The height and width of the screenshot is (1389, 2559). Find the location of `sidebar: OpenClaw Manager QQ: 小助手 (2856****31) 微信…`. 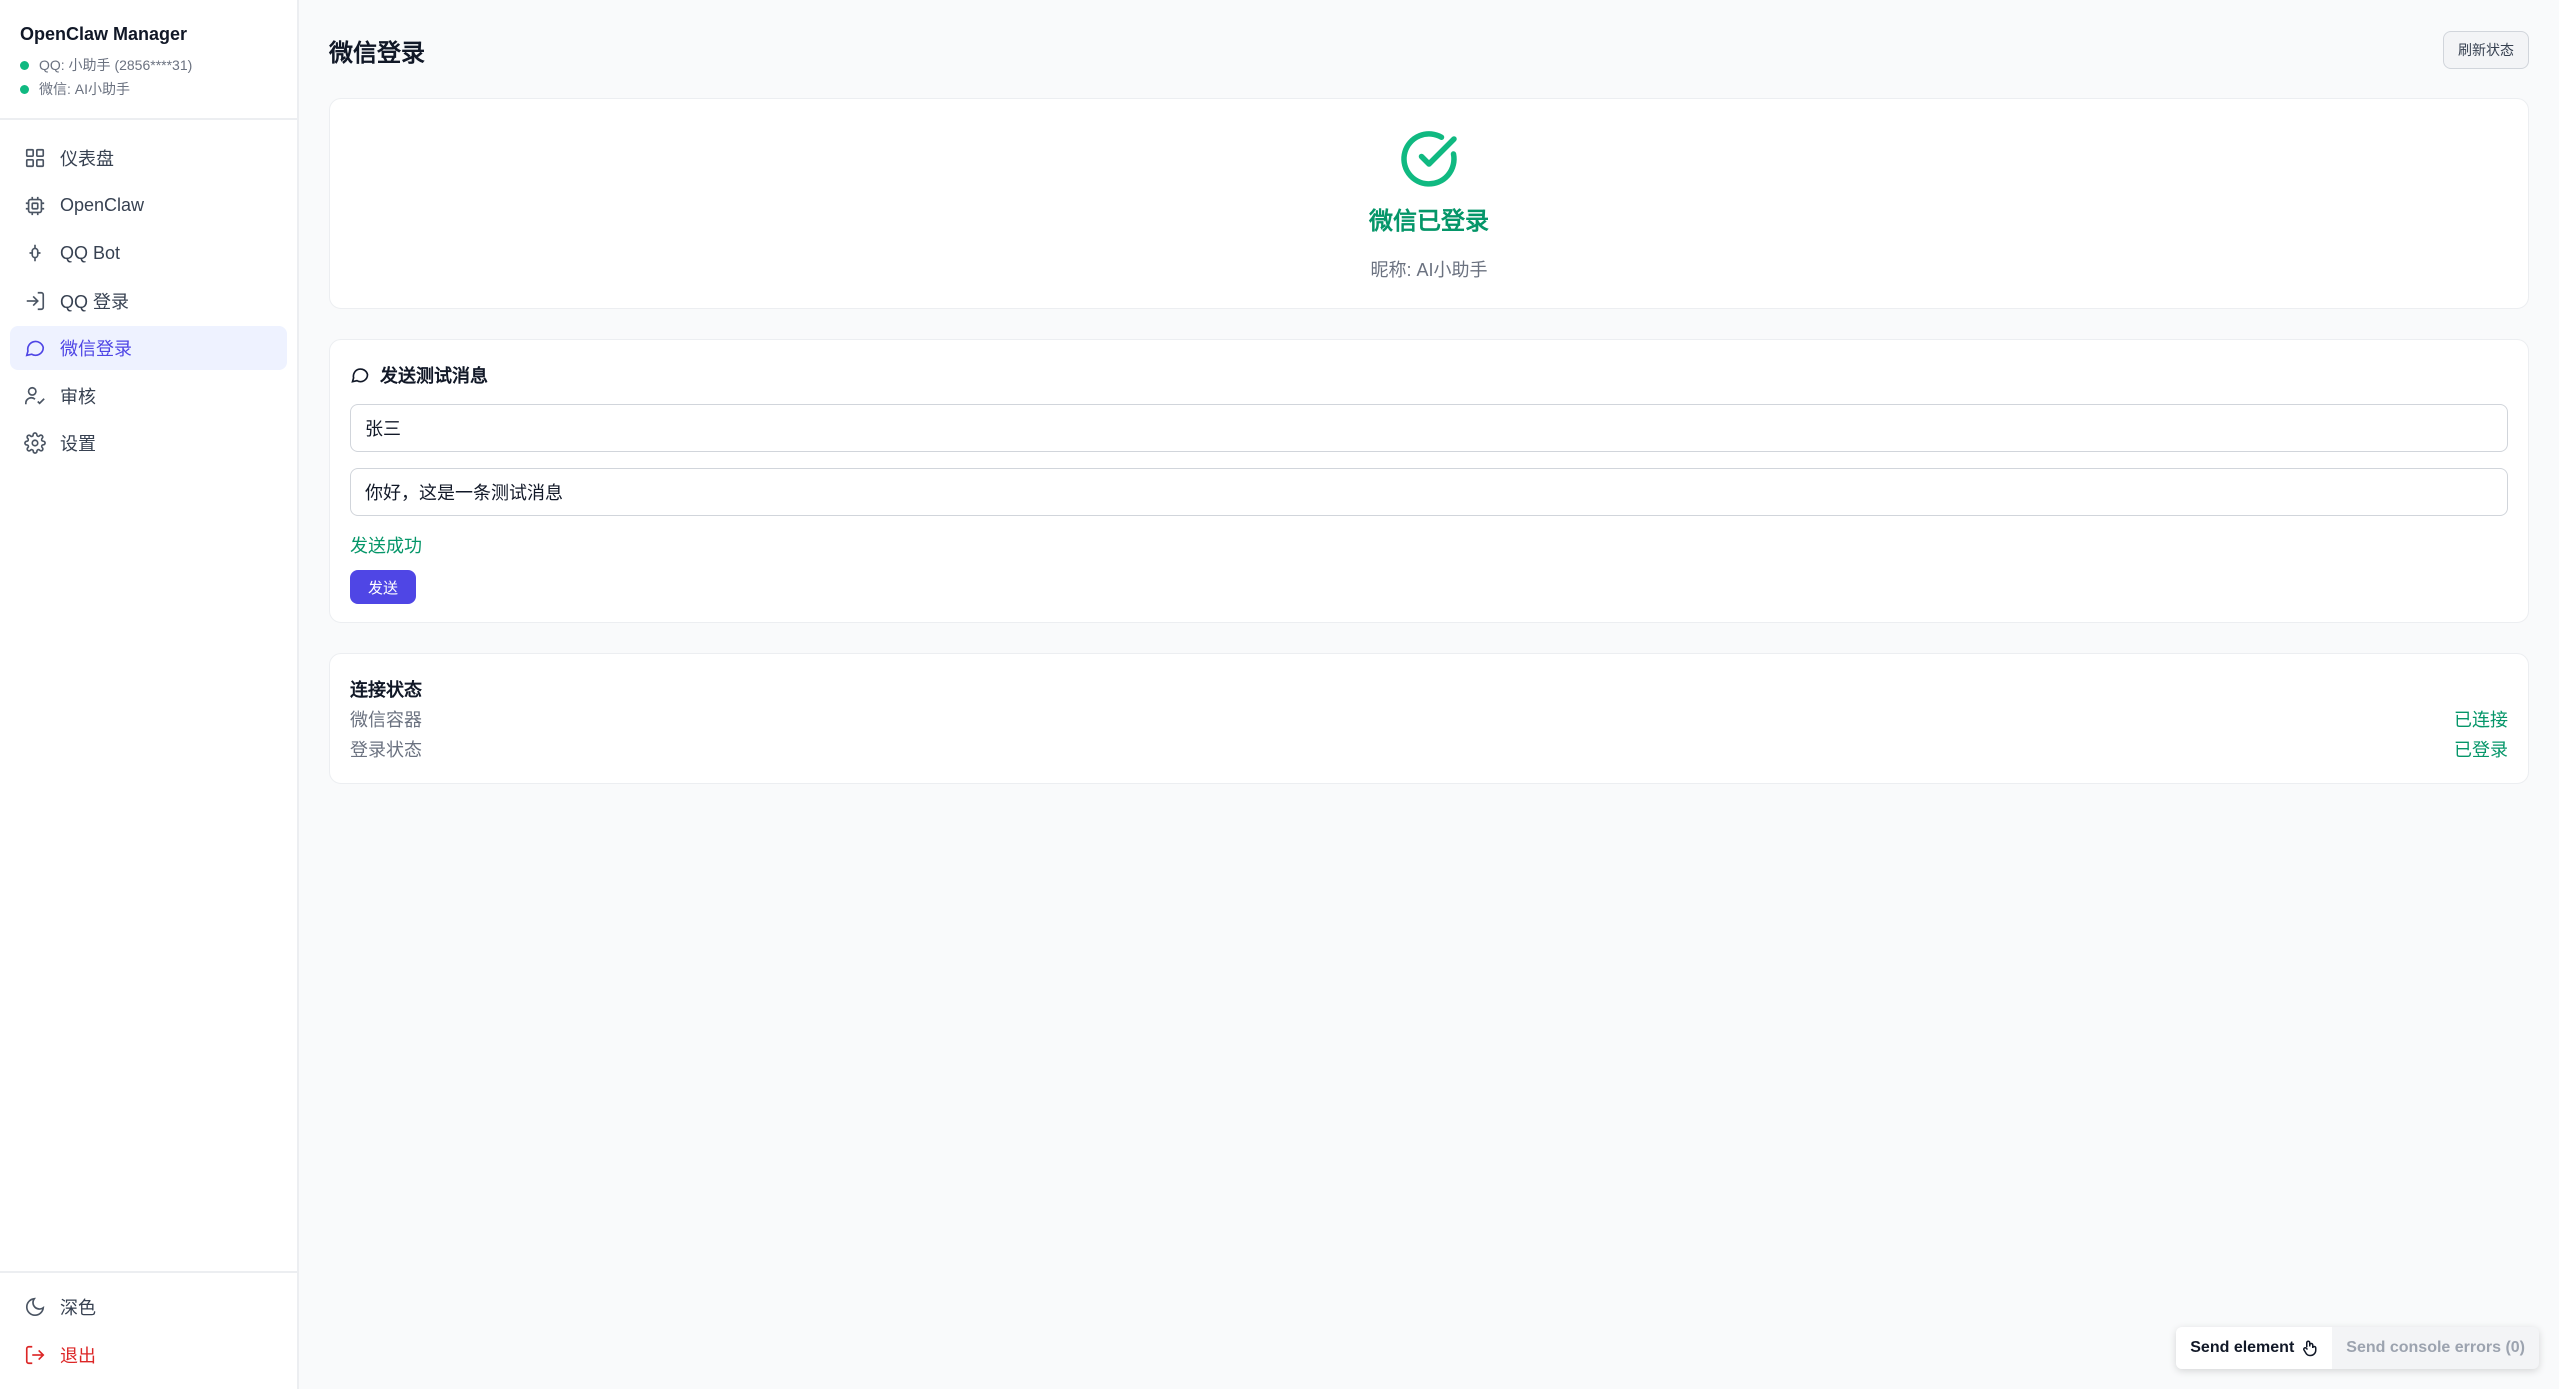

sidebar: OpenClaw Manager QQ: 小助手 (2856****31) 微信… is located at coordinates (149, 694).